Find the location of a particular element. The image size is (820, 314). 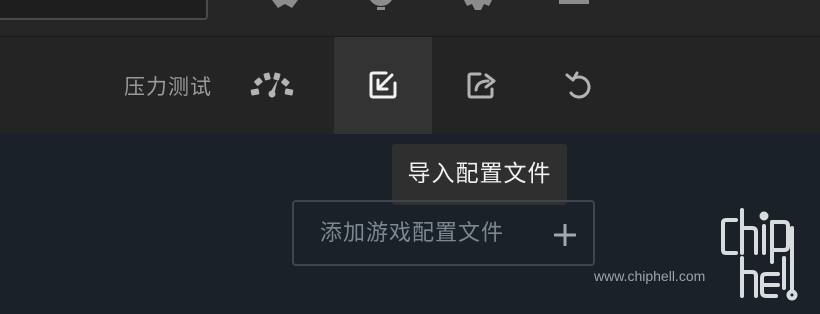

add-game-profile-button: 添加游戏配置文件 is located at coordinates (443, 233).